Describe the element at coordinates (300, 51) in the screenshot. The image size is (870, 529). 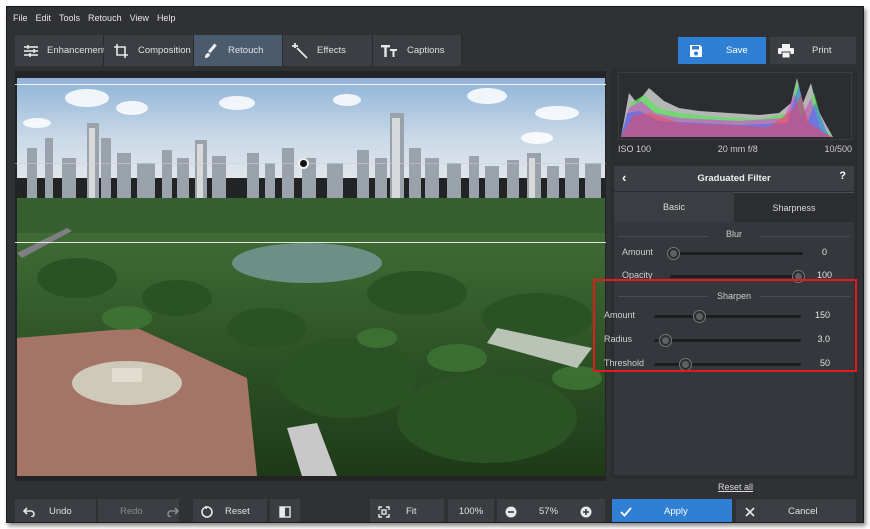
I see `magic-wand-icon` at that location.